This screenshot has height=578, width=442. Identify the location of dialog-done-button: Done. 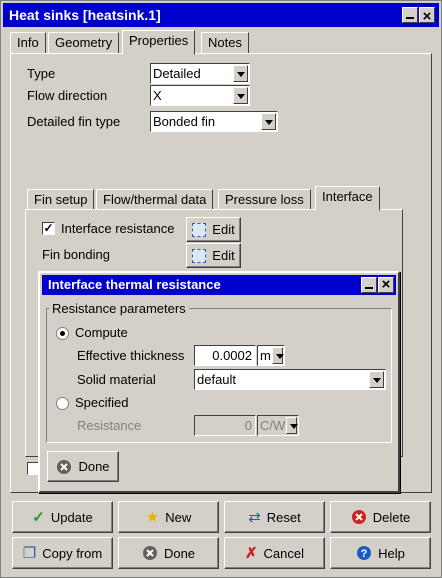
(83, 466).